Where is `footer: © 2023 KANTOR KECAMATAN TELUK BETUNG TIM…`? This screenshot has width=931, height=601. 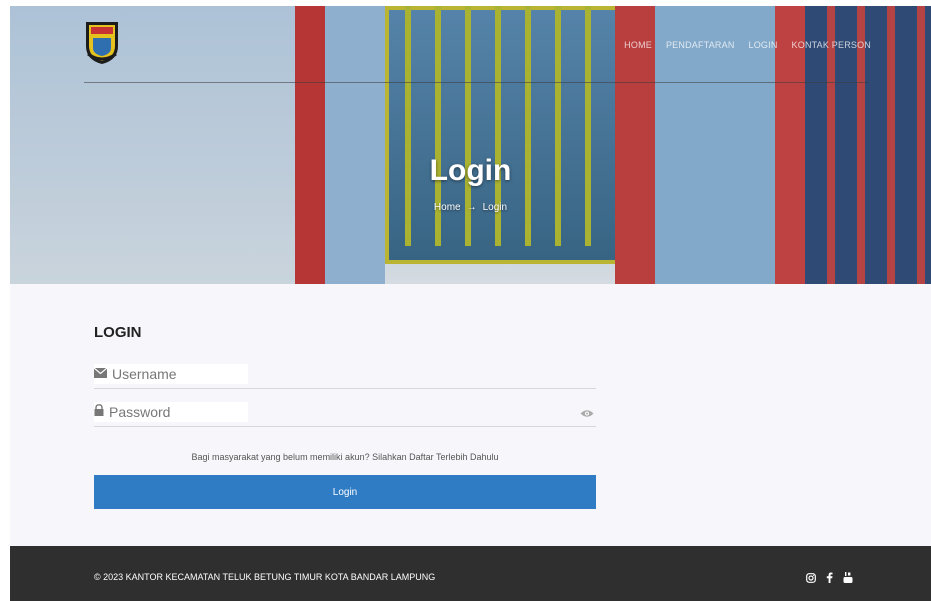 footer: © 2023 KANTOR KECAMATAN TELUK BETUNG TIM… is located at coordinates (470, 573).